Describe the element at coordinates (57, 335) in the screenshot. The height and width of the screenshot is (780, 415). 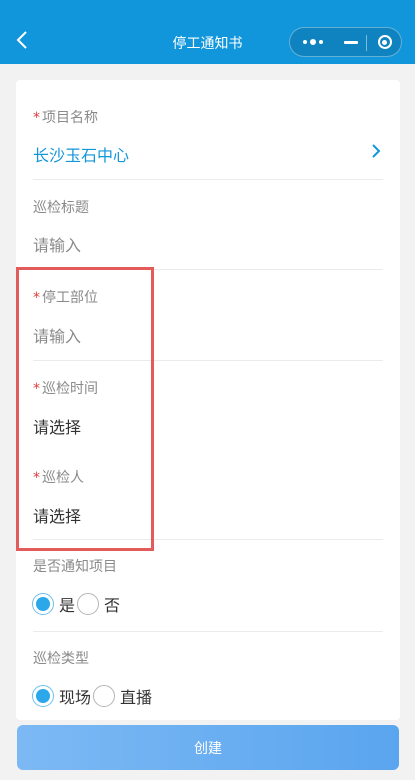
I see `stop-location-input: 请输入` at that location.